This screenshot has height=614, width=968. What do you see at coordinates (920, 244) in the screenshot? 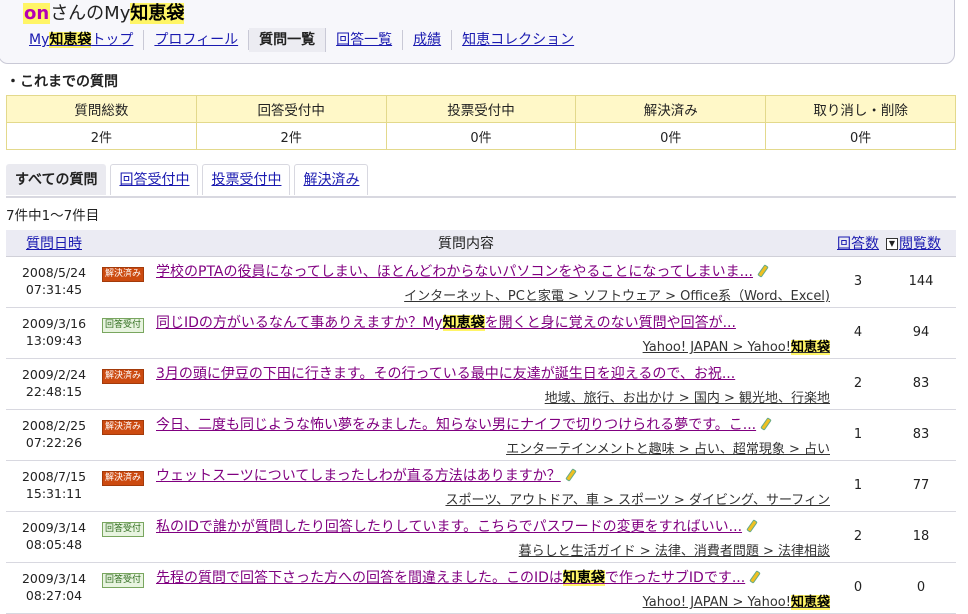
I see `sort-by-views: 閲覧数` at bounding box center [920, 244].